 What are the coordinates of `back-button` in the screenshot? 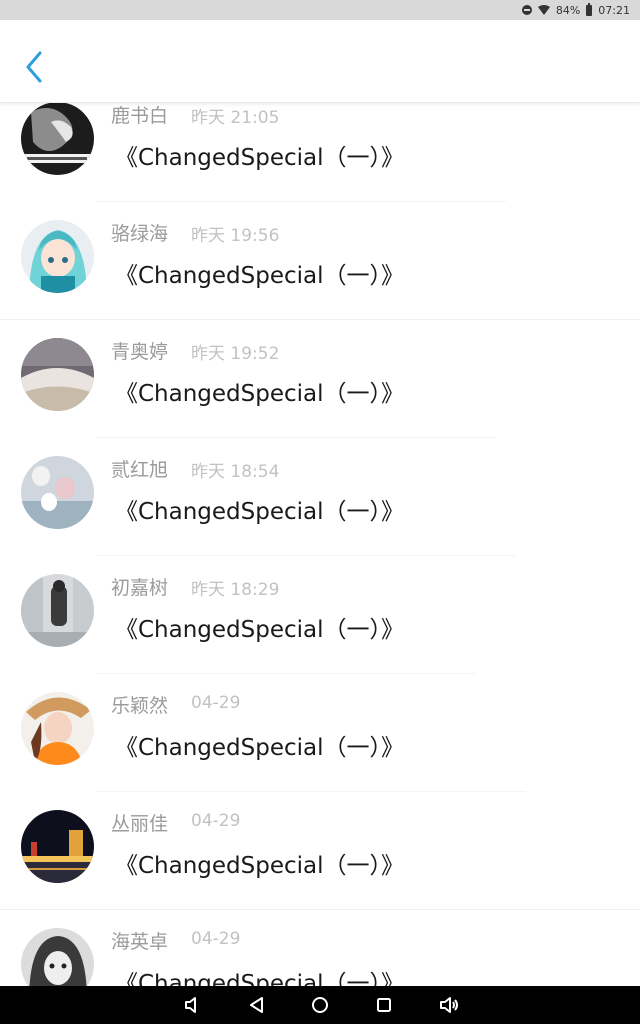 It's located at (34, 67).